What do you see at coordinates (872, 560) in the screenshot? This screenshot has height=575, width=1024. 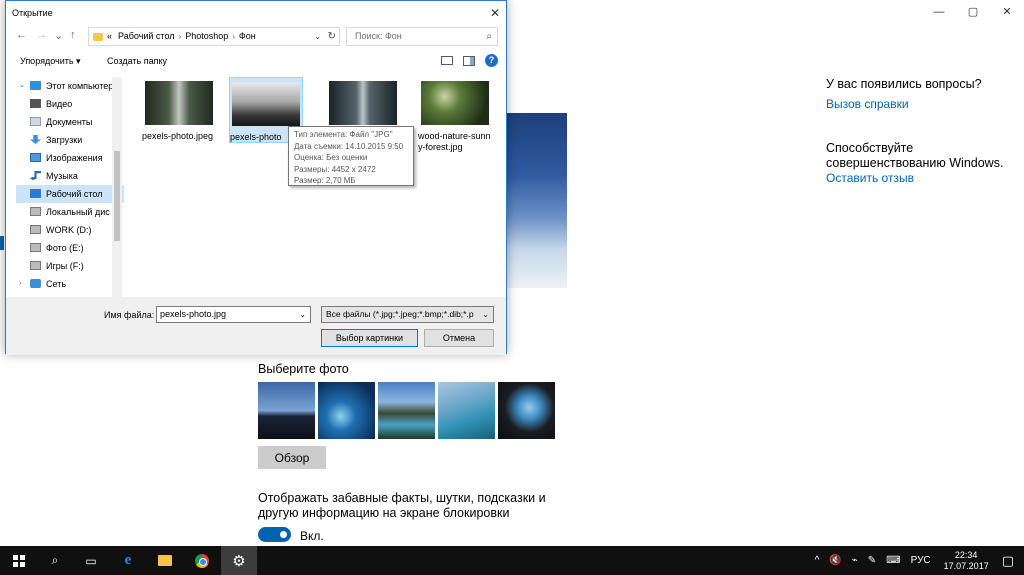 I see `pen-icon: ✎` at bounding box center [872, 560].